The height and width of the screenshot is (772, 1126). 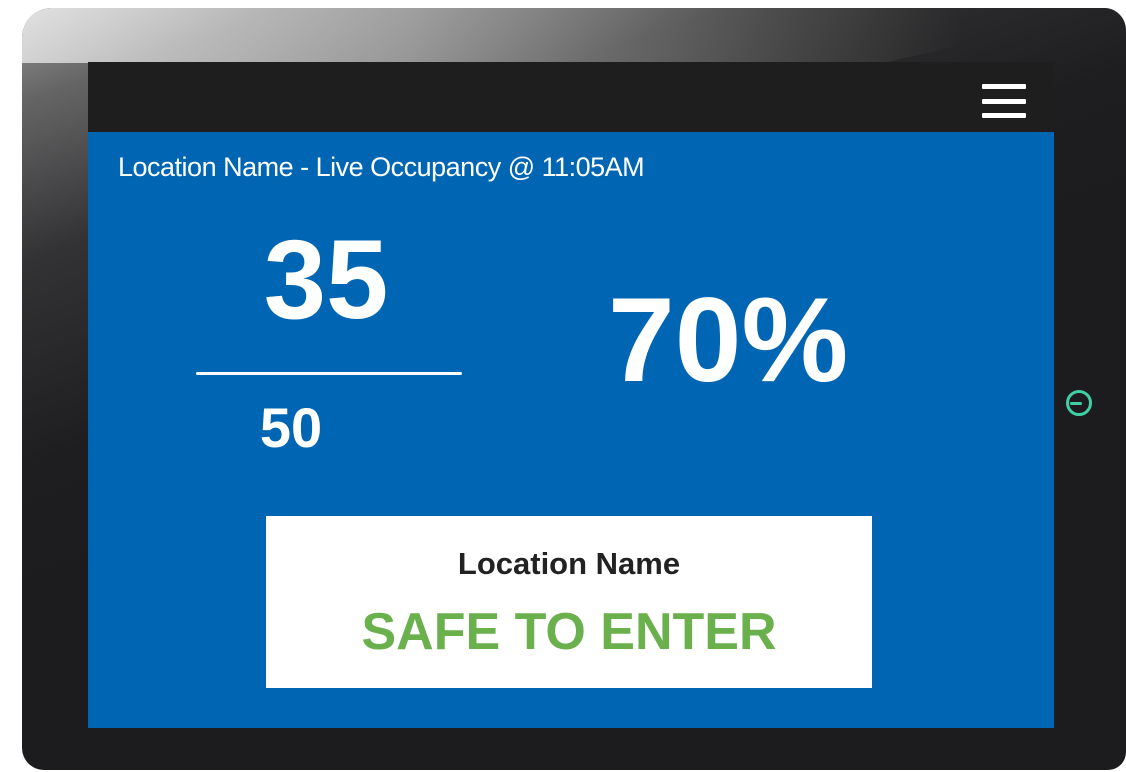 What do you see at coordinates (291, 427) in the screenshot?
I see `max-capacity-count: 50` at bounding box center [291, 427].